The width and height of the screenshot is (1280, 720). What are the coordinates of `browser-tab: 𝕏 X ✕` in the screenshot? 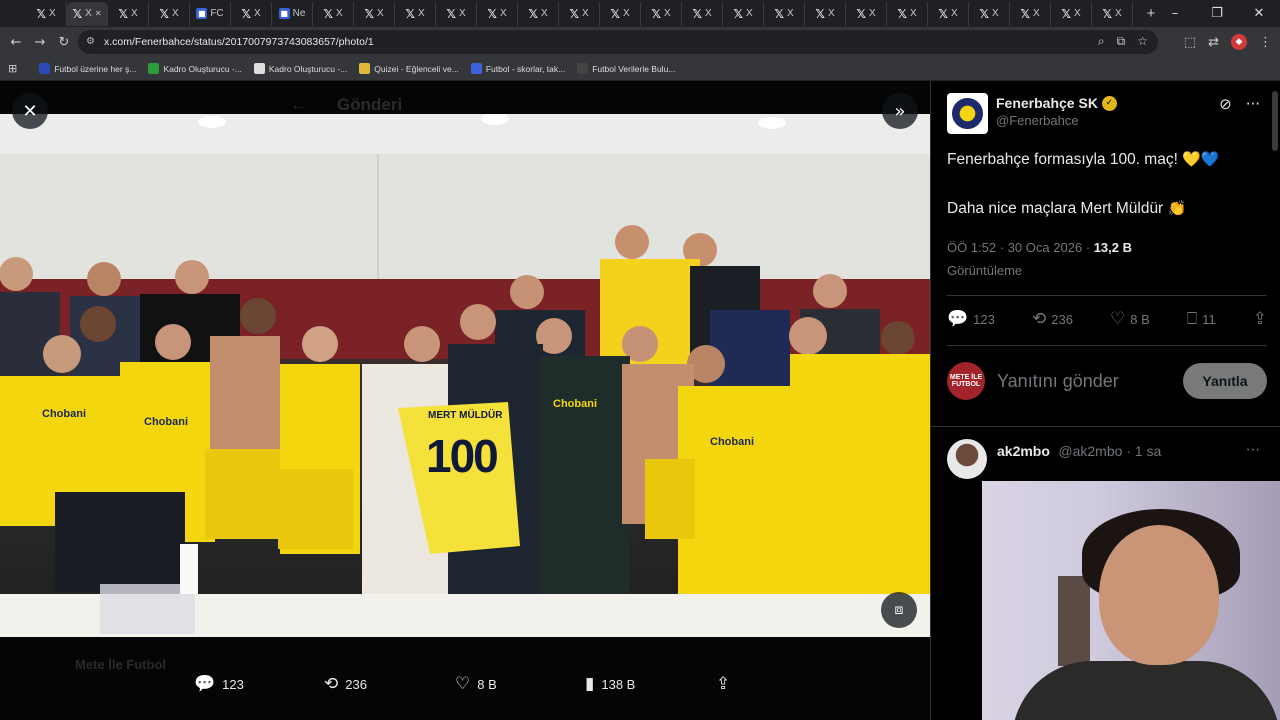 It's located at (87, 13).